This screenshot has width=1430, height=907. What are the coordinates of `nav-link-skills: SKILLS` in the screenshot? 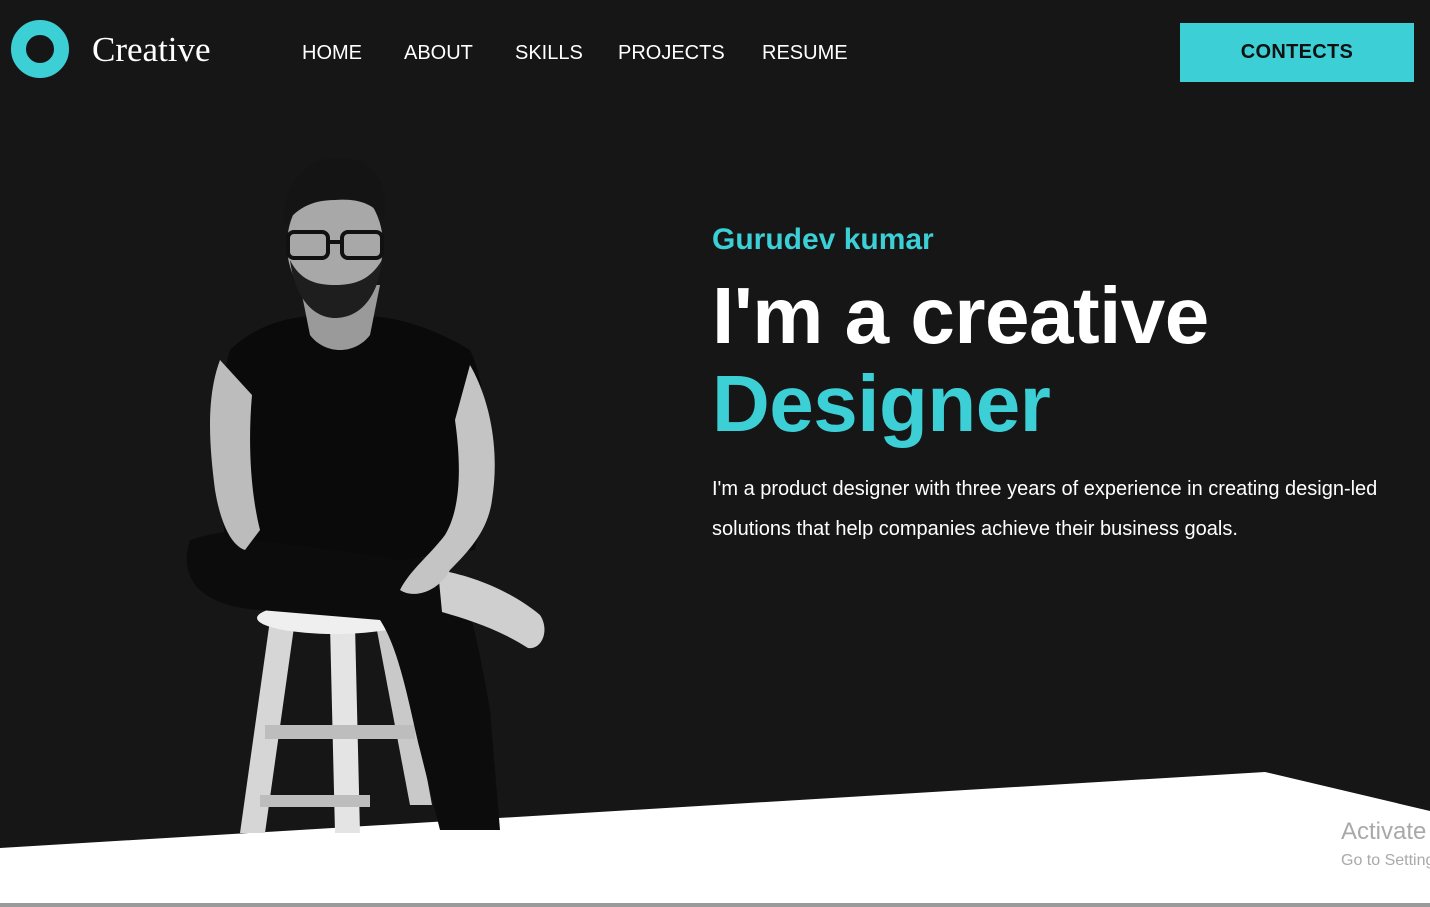 It's located at (549, 53).